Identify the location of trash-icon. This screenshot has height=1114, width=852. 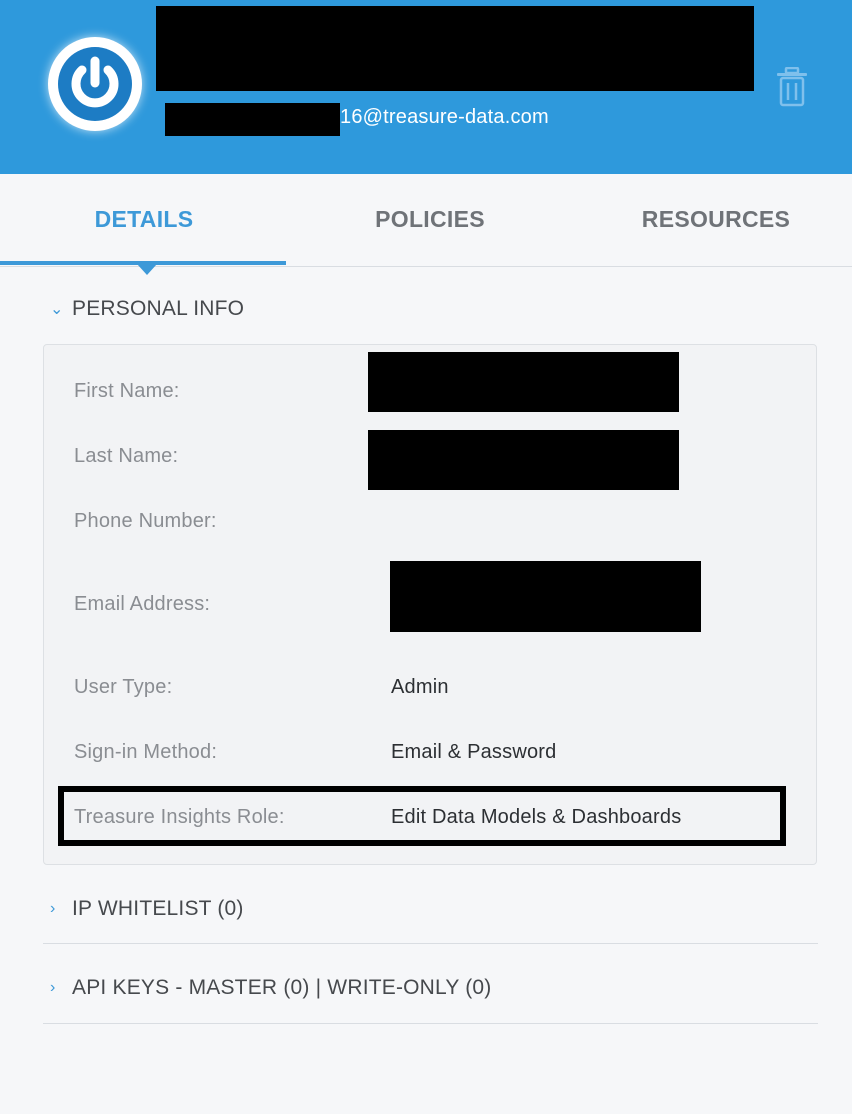
(792, 86).